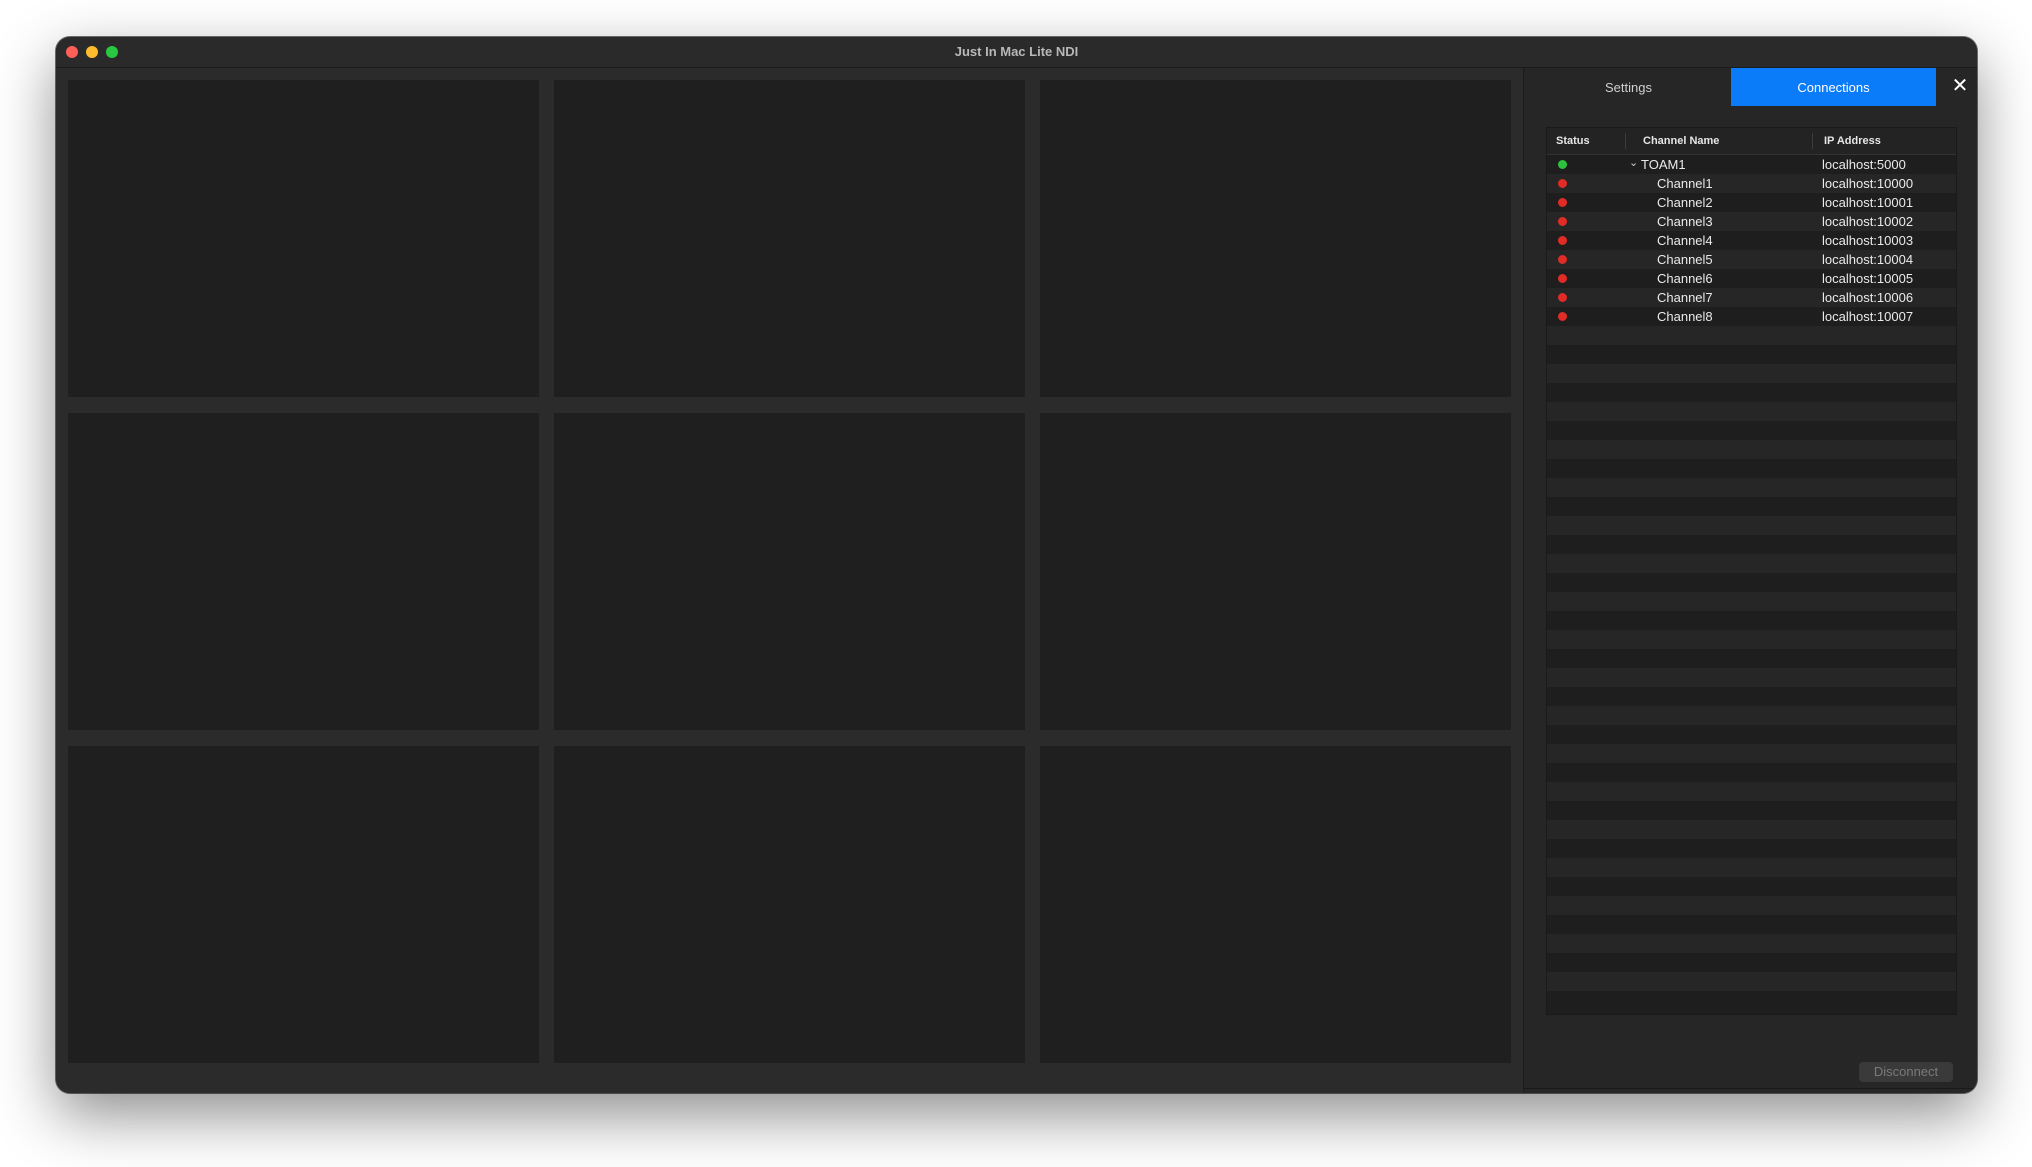  What do you see at coordinates (1681, 141) in the screenshot?
I see `column-header-channel-name: Channel Name` at bounding box center [1681, 141].